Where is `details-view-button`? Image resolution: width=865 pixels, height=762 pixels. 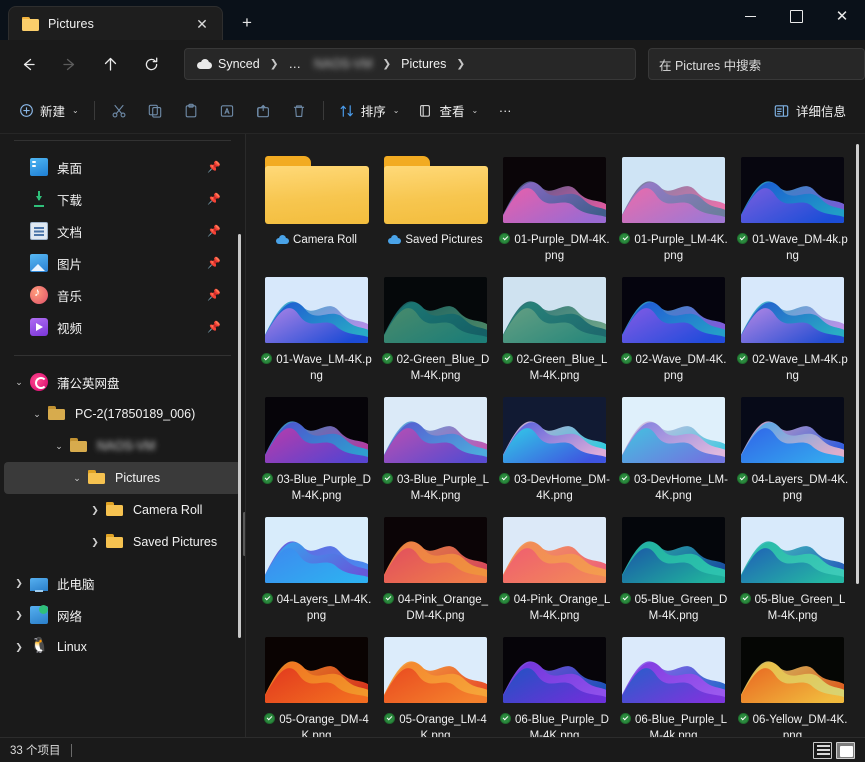 details-view-button is located at coordinates (822, 750).